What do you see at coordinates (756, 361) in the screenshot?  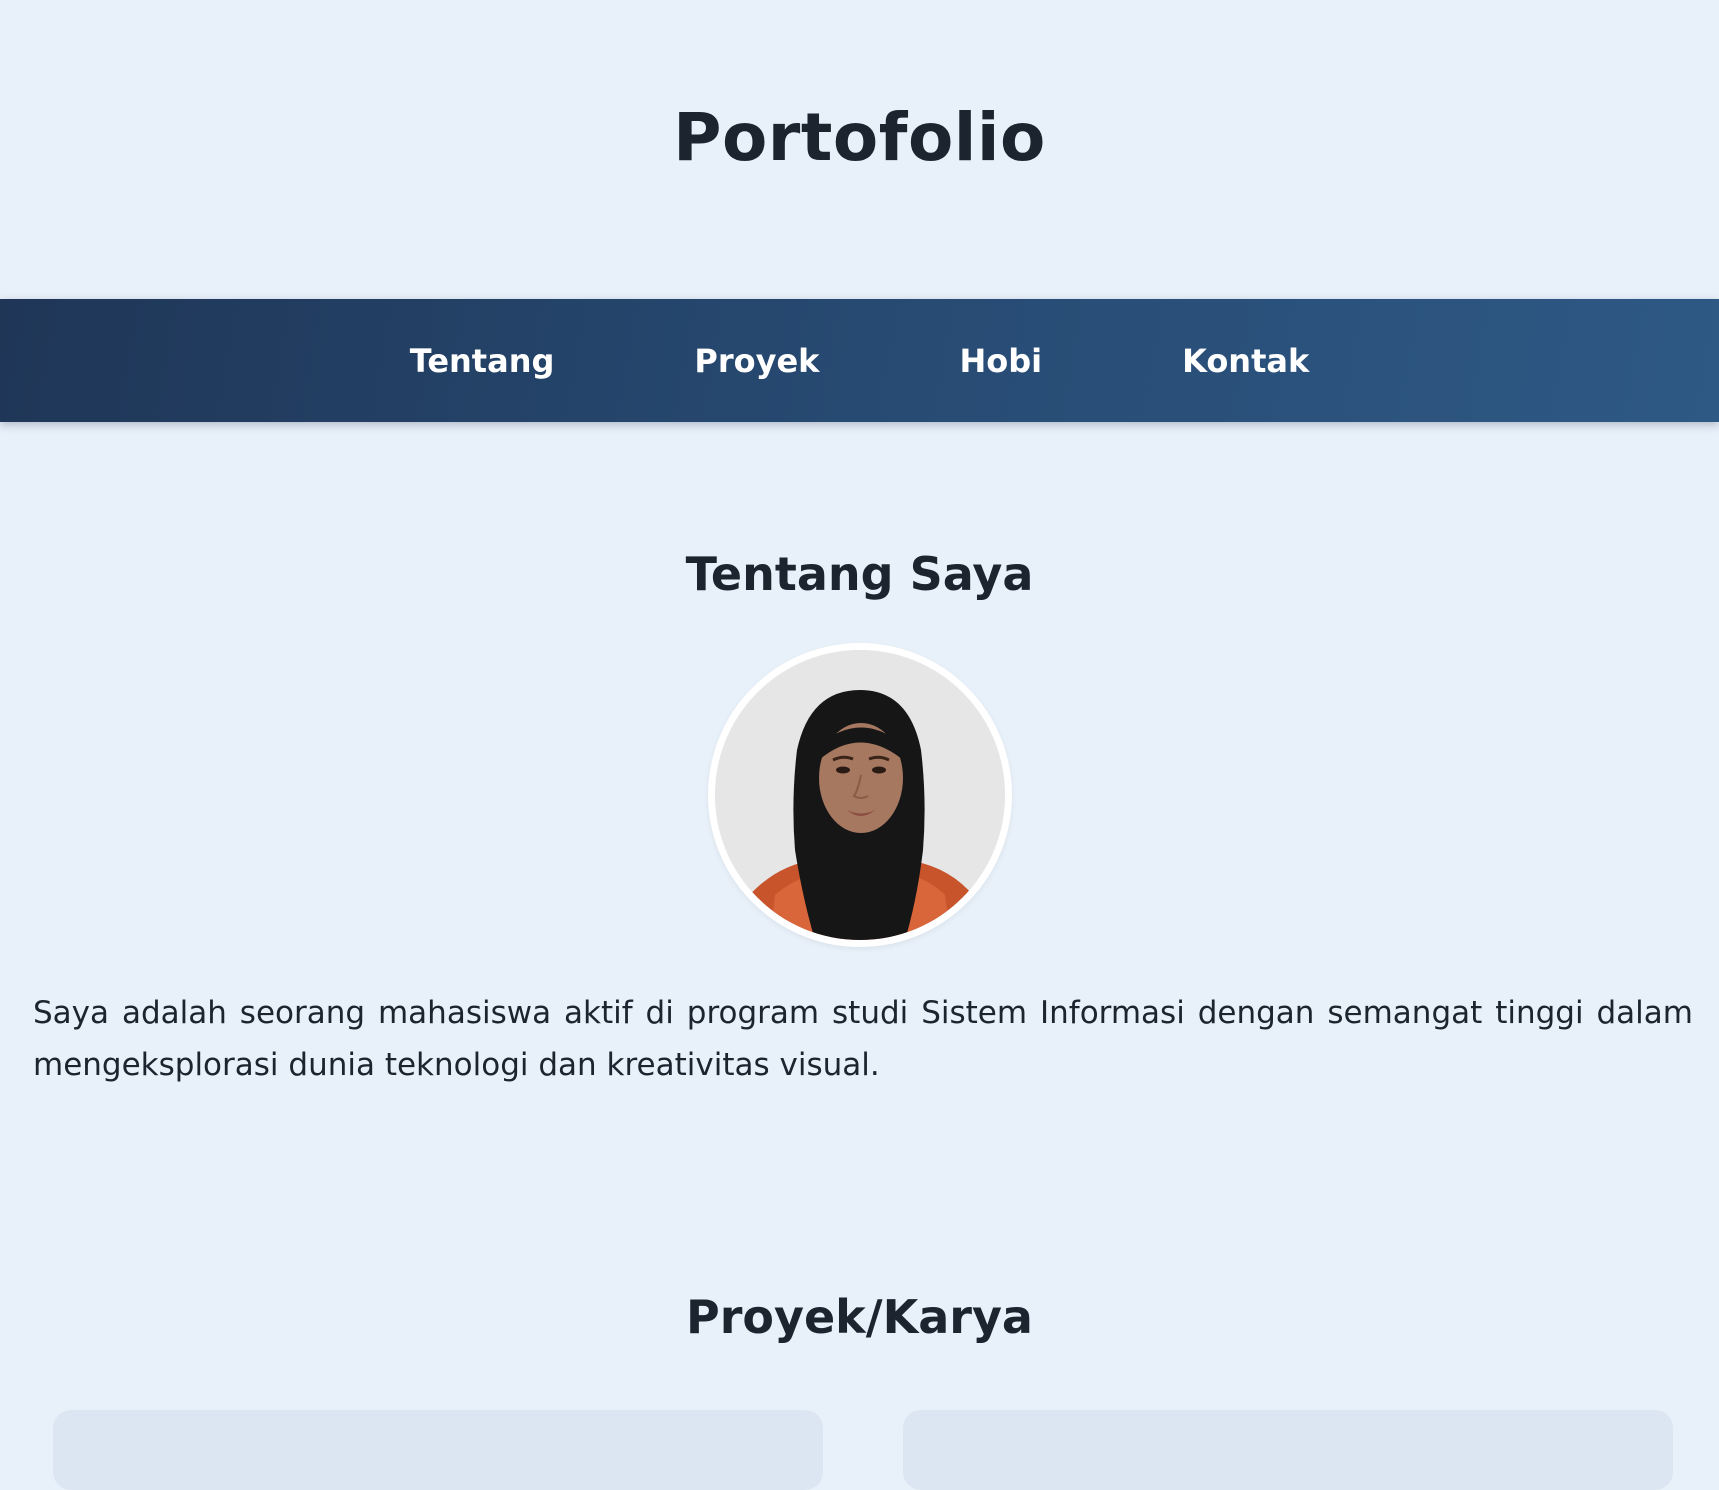 I see `nav-item-proyek: Proyek` at bounding box center [756, 361].